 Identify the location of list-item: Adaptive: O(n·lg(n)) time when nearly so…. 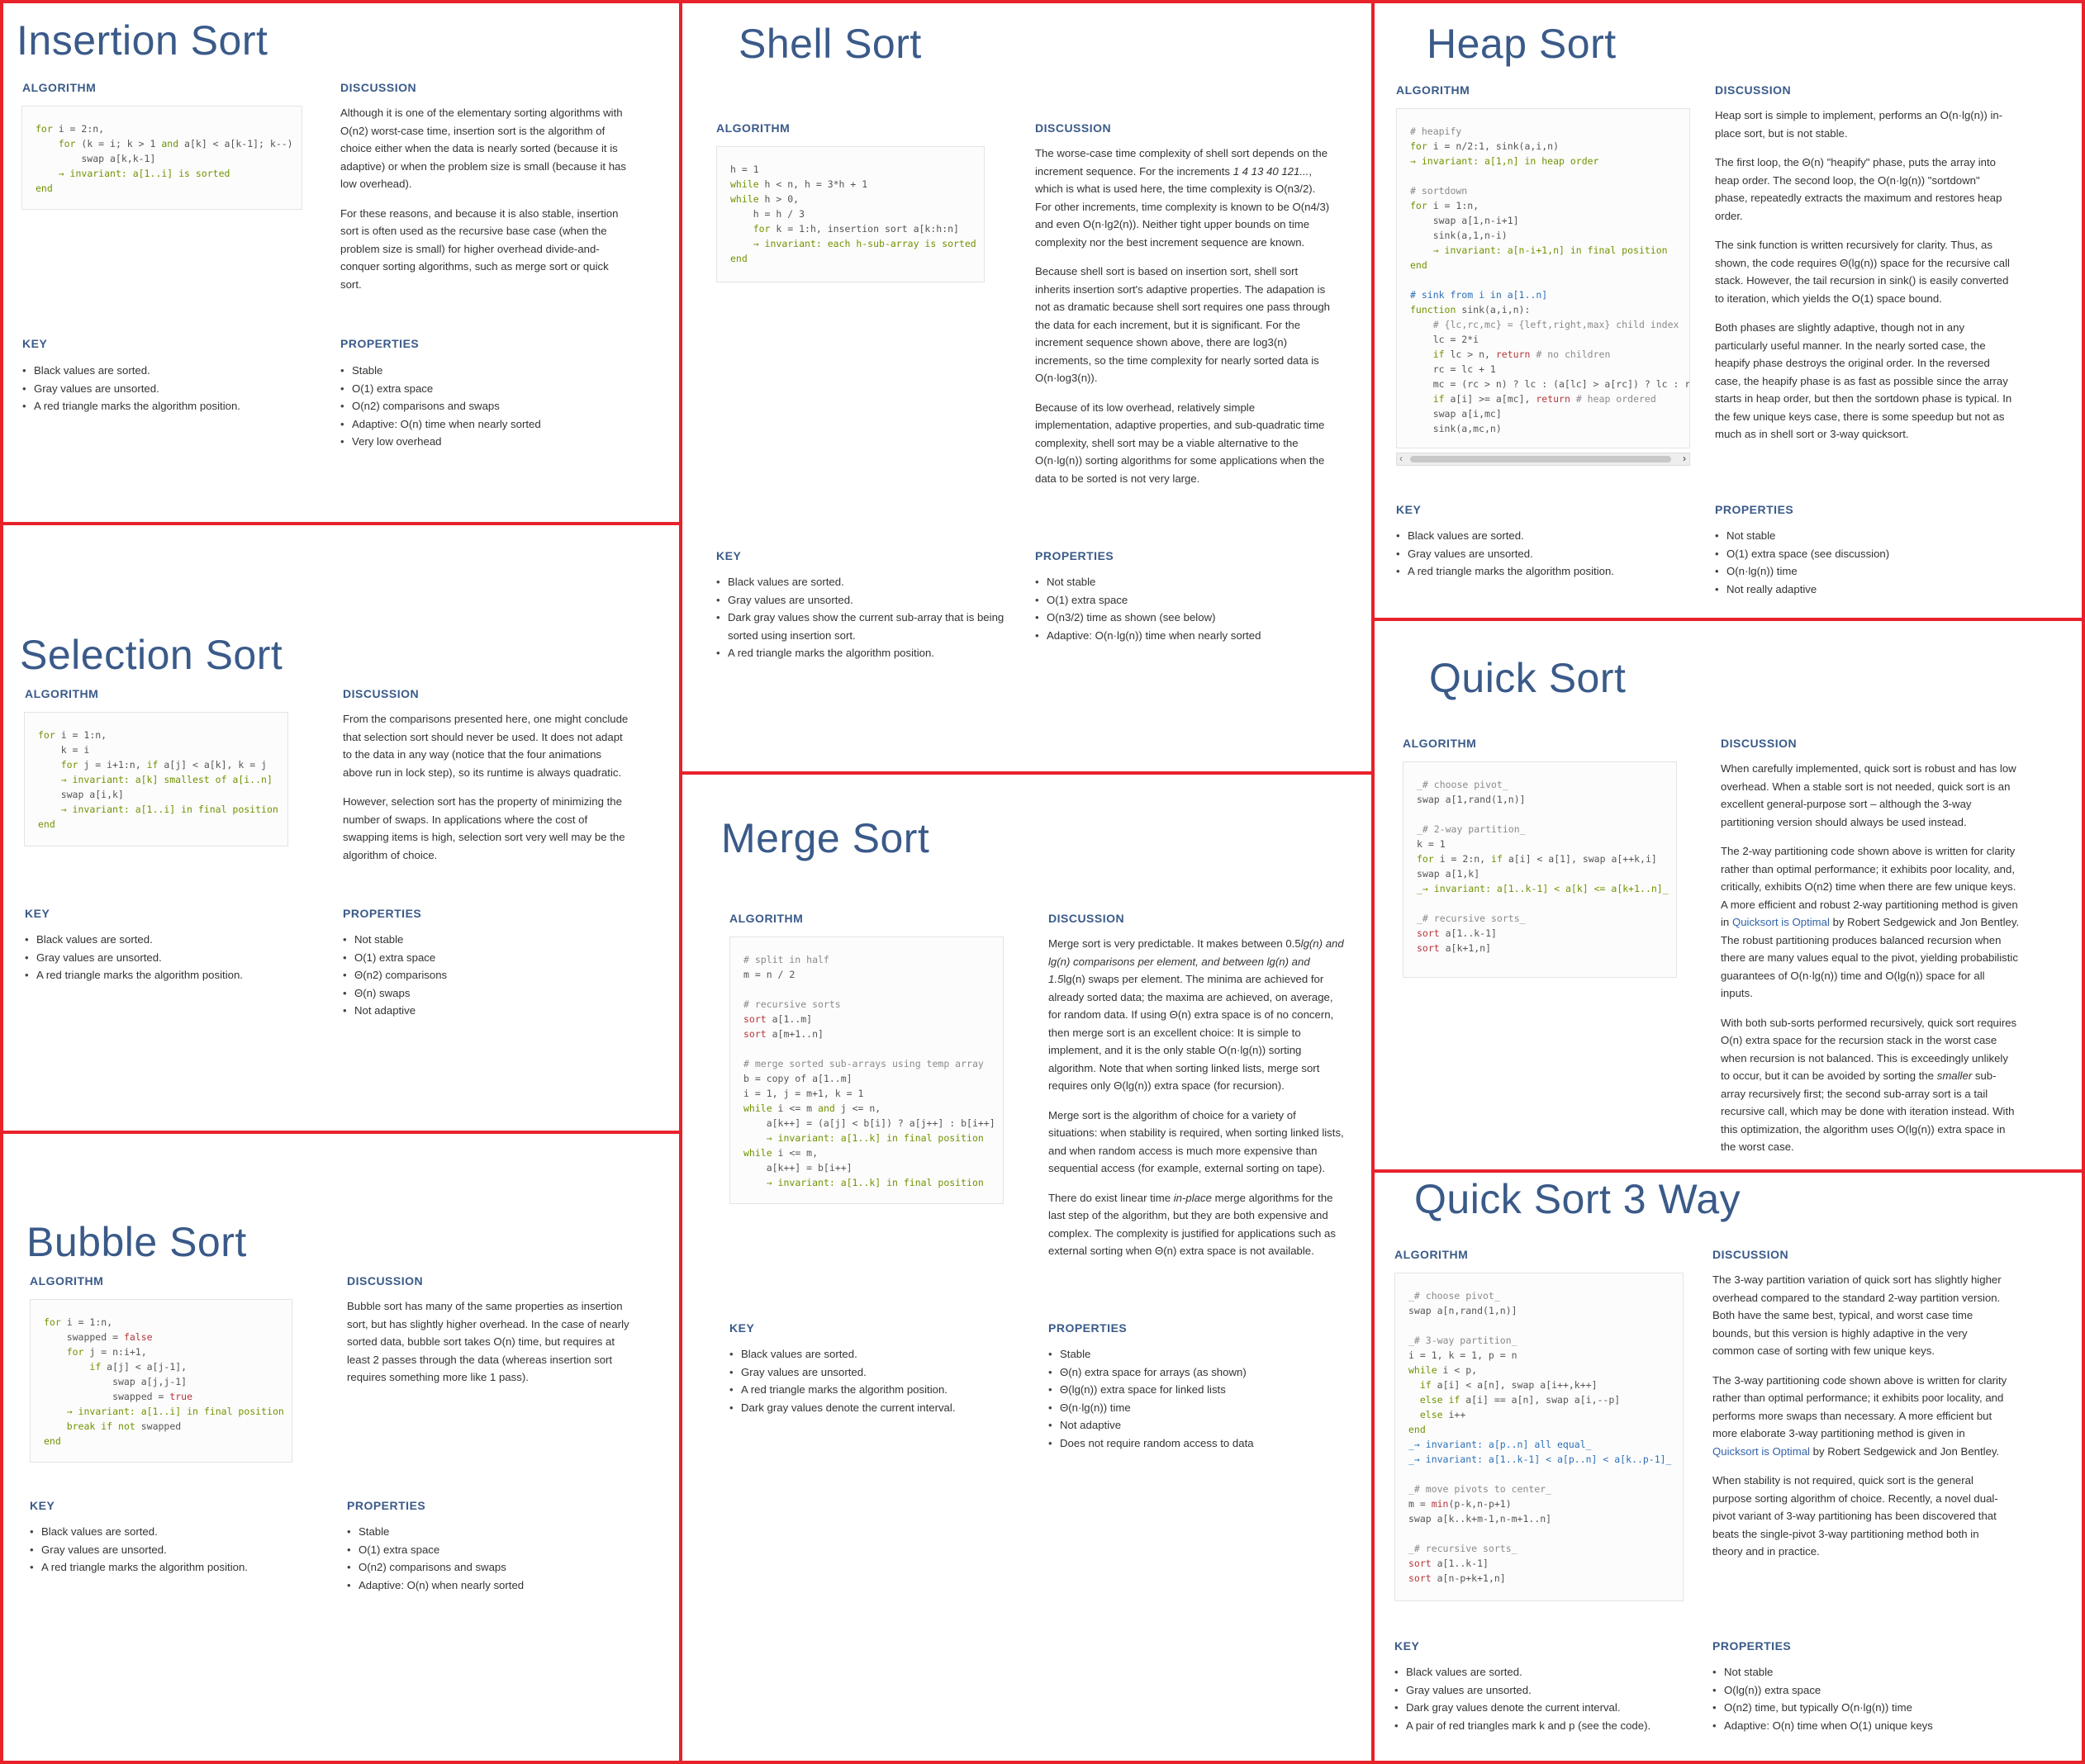
(1188, 636).